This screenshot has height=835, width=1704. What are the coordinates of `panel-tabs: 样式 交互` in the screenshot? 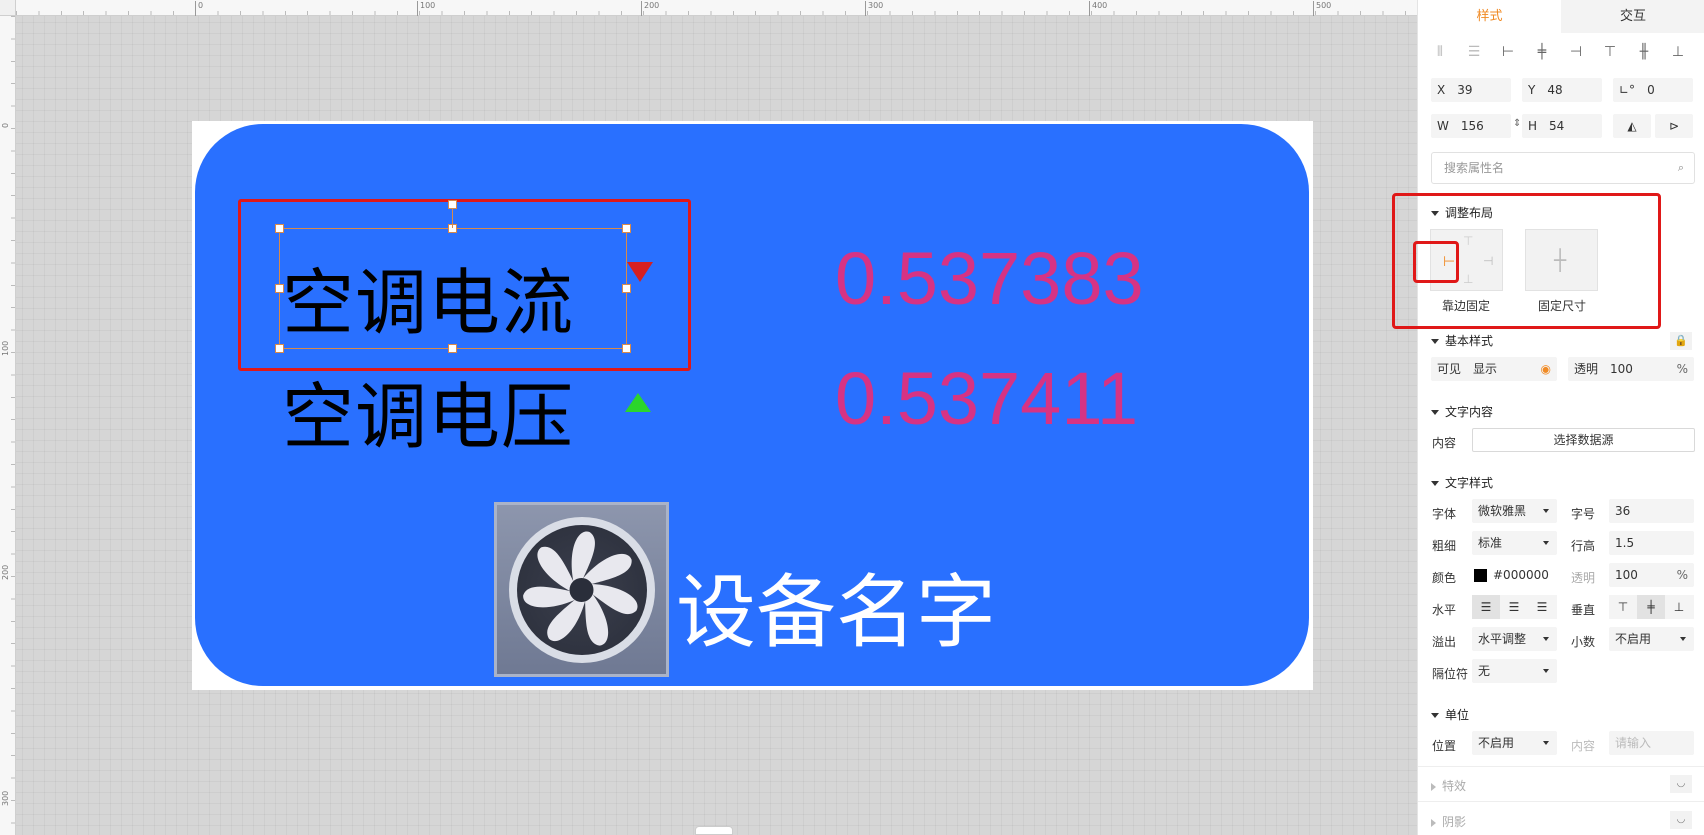 It's located at (1561, 16).